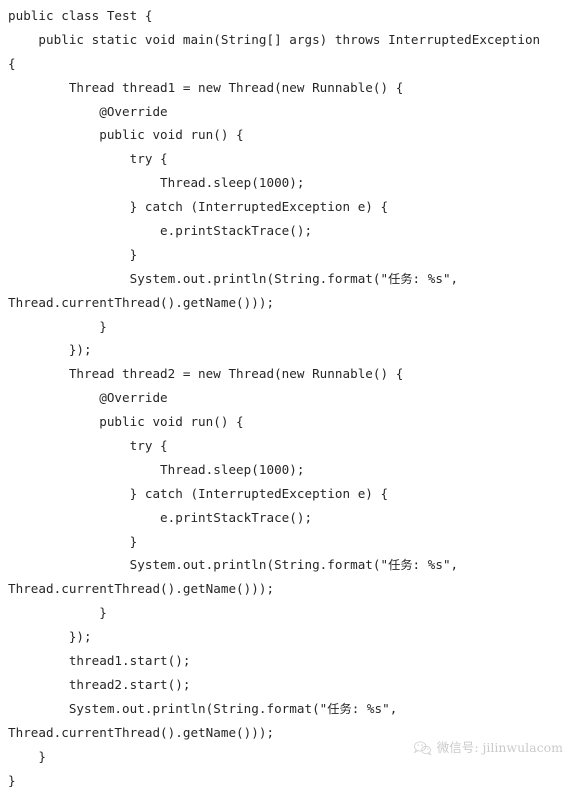  What do you see at coordinates (284, 685) in the screenshot?
I see `code-line: thread2.start();` at bounding box center [284, 685].